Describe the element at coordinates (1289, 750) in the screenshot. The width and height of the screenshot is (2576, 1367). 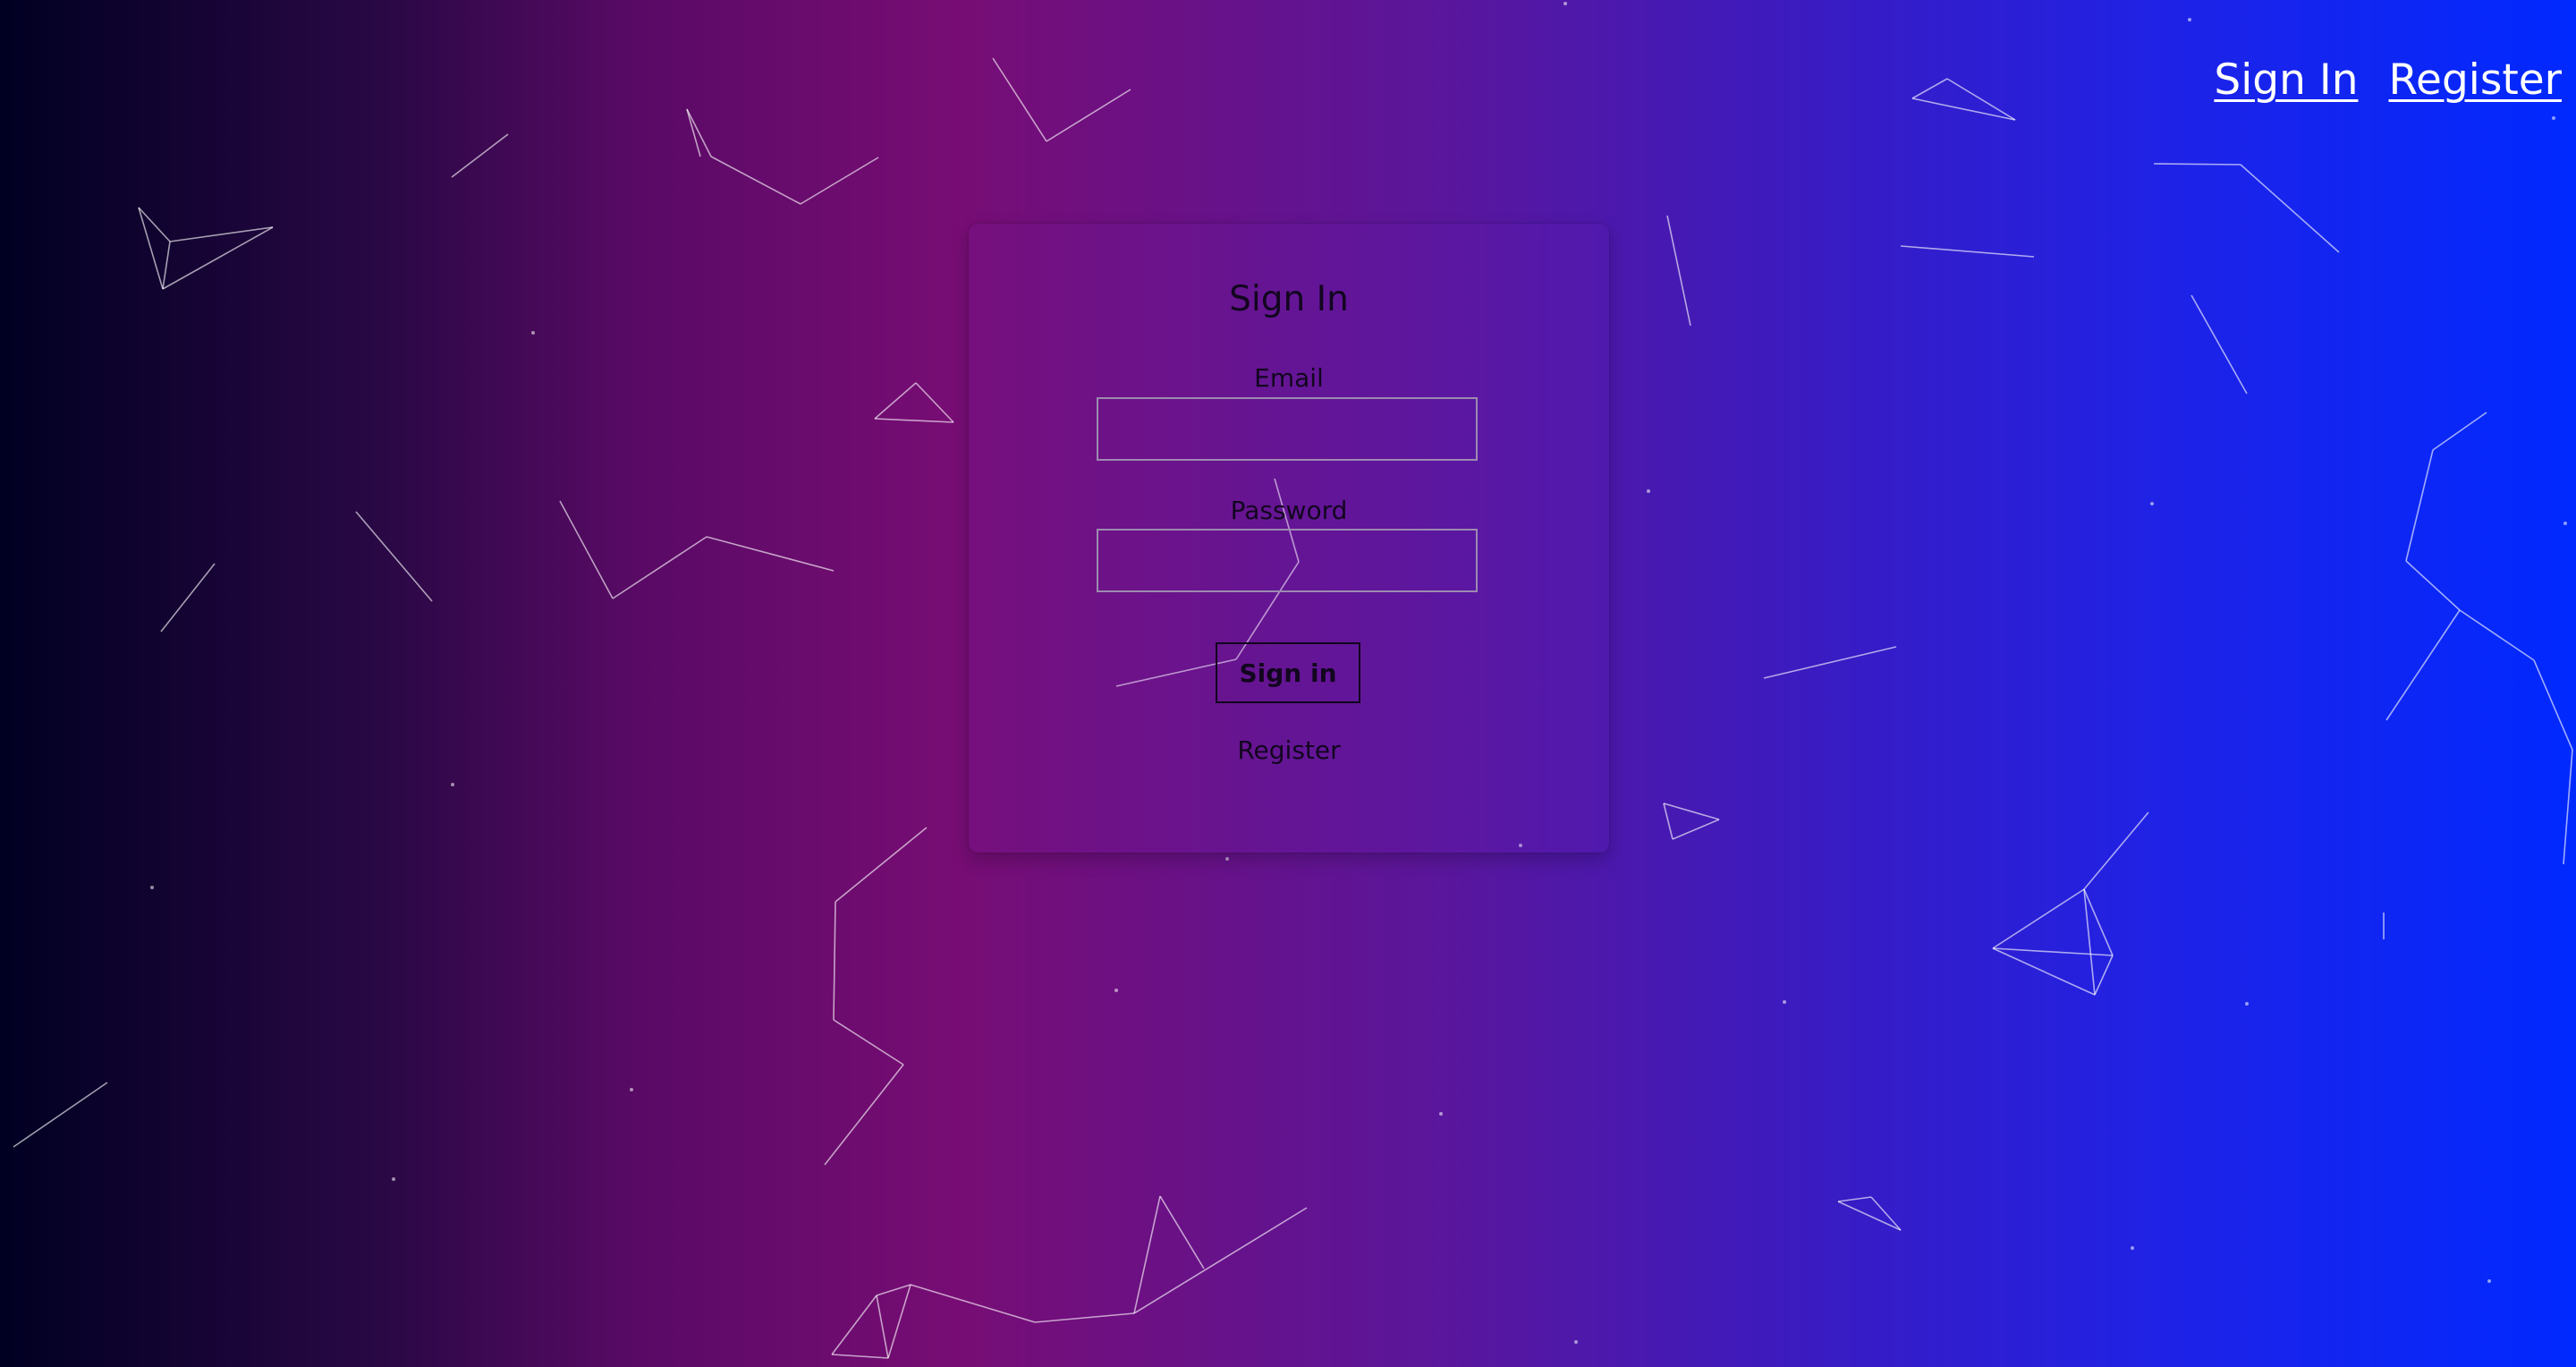
I see `register-link: Register` at that location.